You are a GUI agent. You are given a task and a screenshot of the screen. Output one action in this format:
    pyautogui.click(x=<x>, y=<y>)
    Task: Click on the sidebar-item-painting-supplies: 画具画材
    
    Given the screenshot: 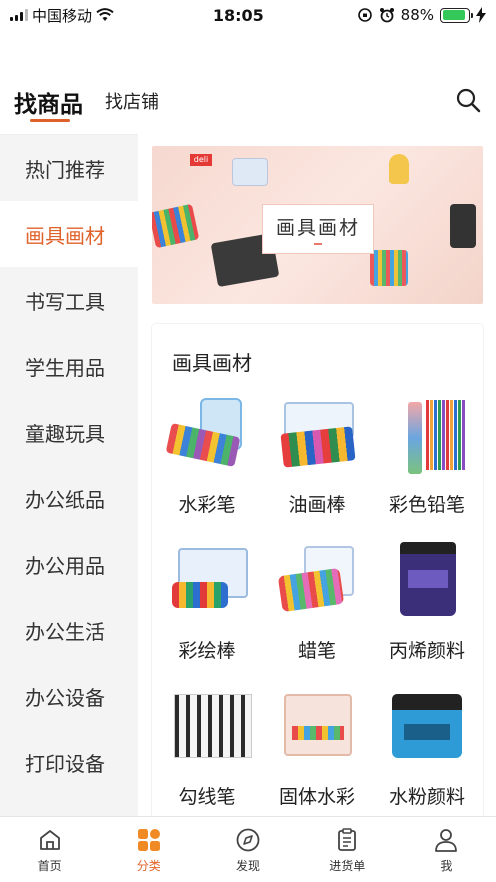 What is the action you would take?
    pyautogui.click(x=69, y=234)
    